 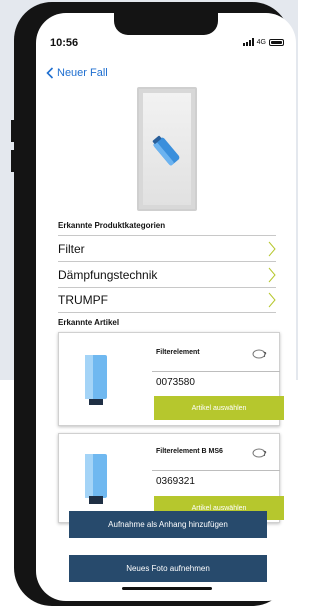 I want to click on signal-icon, so click(x=248, y=42).